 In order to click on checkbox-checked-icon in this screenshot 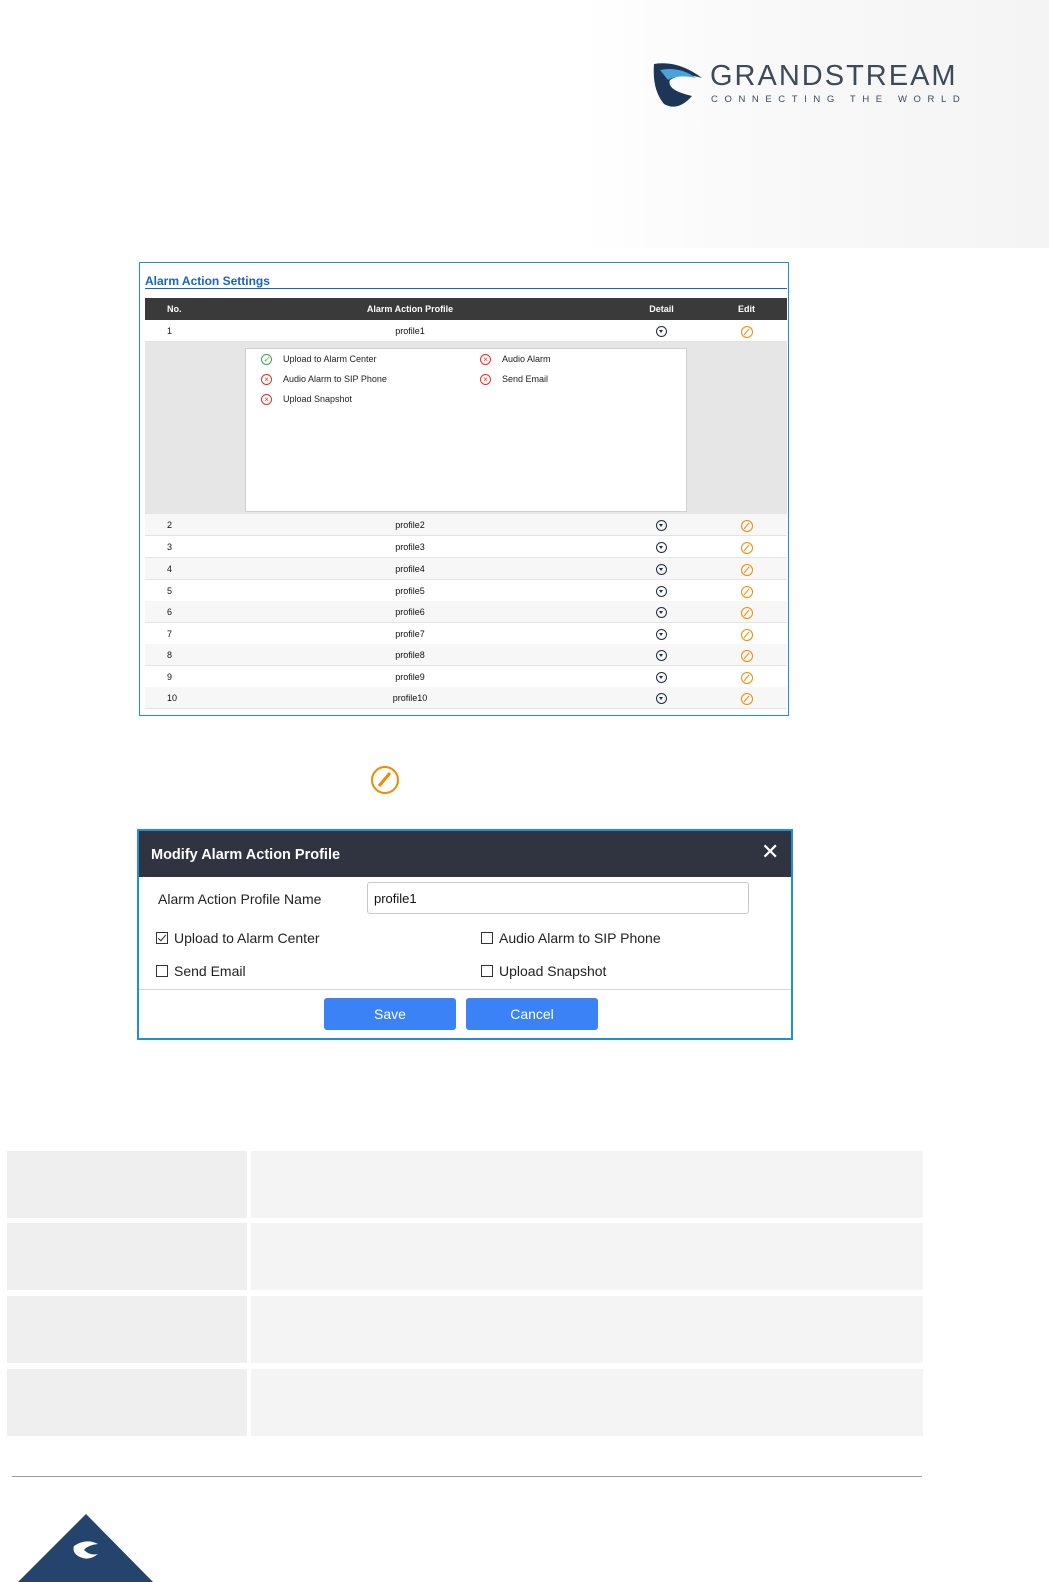, I will do `click(162, 938)`.